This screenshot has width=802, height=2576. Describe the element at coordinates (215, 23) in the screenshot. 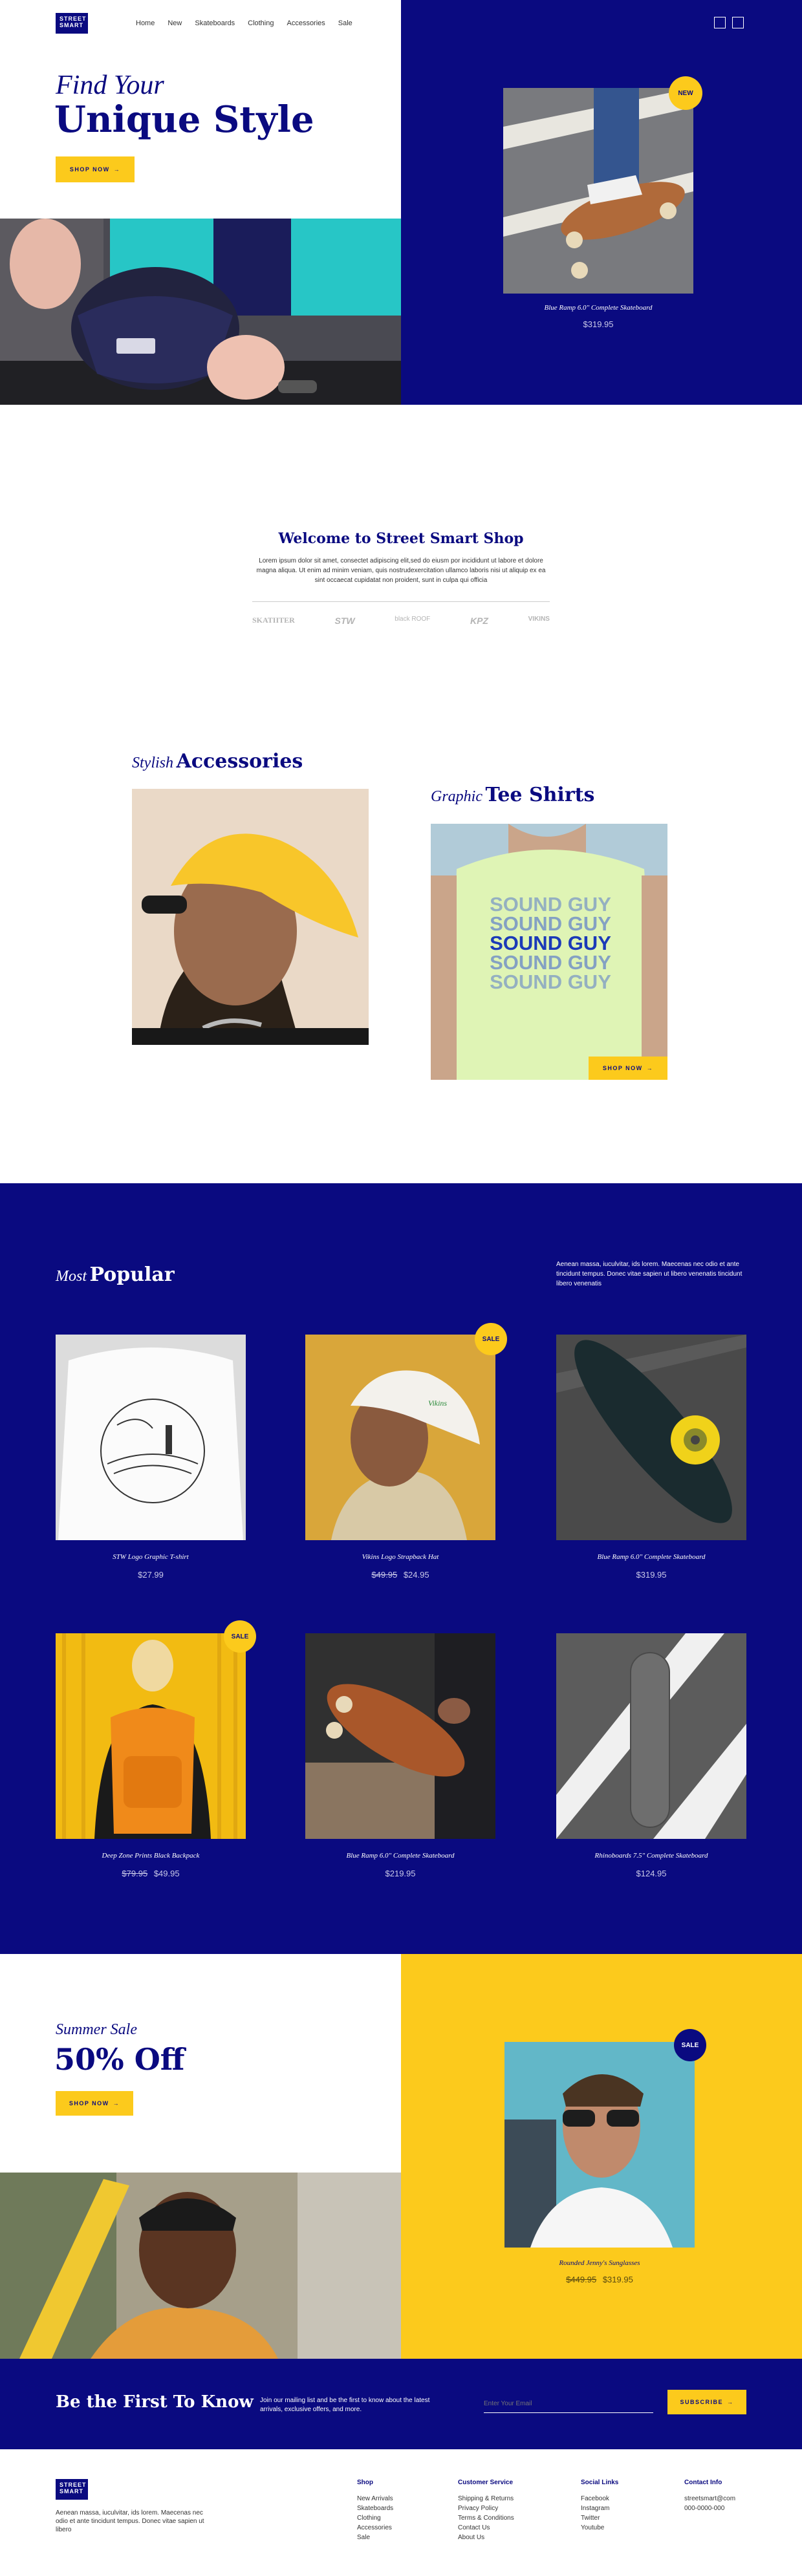

I see `nav-skateboards: Skateboards` at that location.